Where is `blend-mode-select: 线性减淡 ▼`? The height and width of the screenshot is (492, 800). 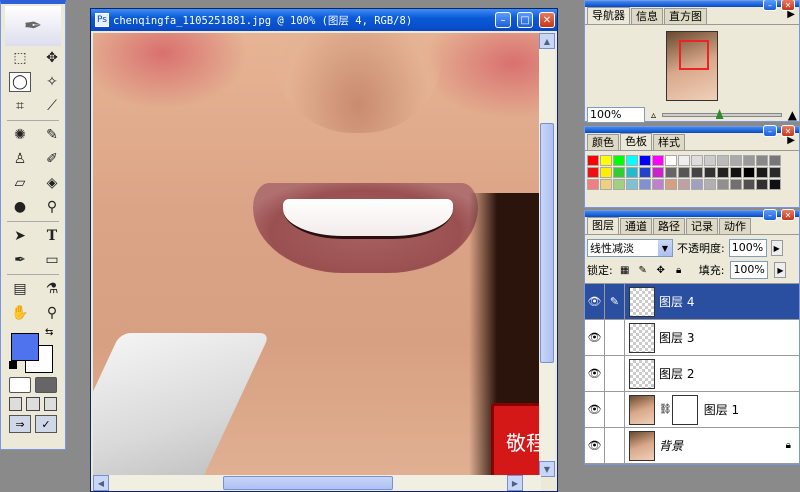
blend-mode-select: 线性减淡 ▼ is located at coordinates (630, 248).